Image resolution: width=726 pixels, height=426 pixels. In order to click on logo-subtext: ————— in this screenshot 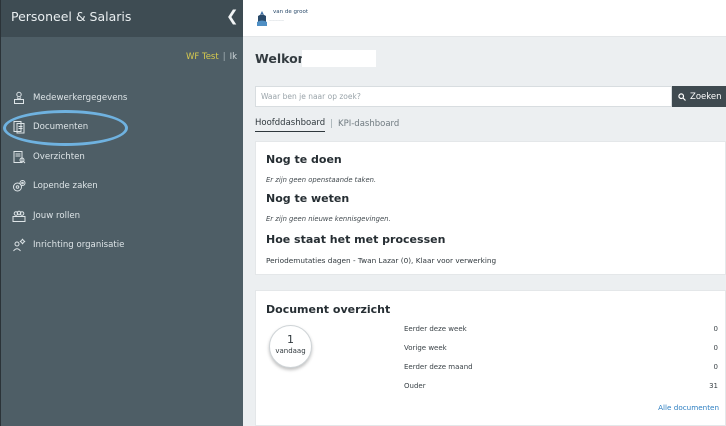, I will do `click(276, 19)`.